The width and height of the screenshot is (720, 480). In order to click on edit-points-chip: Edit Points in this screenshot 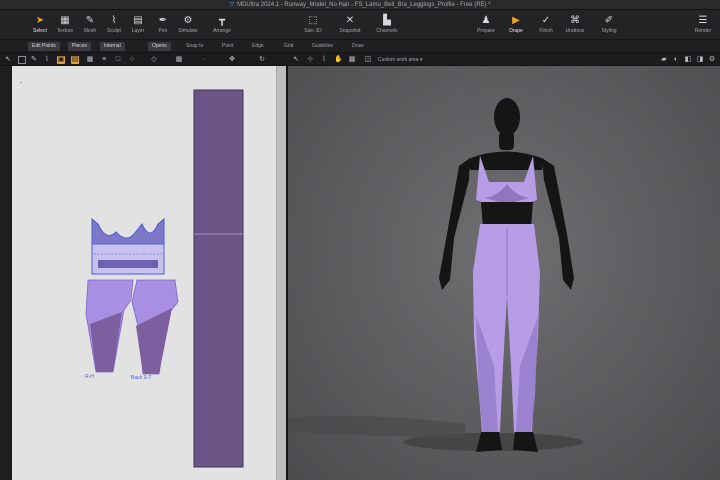, I will do `click(44, 46)`.